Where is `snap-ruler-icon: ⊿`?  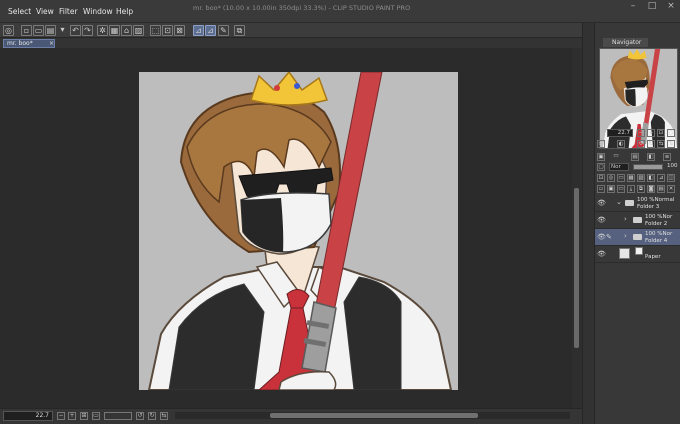 snap-ruler-icon: ⊿ is located at coordinates (198, 30).